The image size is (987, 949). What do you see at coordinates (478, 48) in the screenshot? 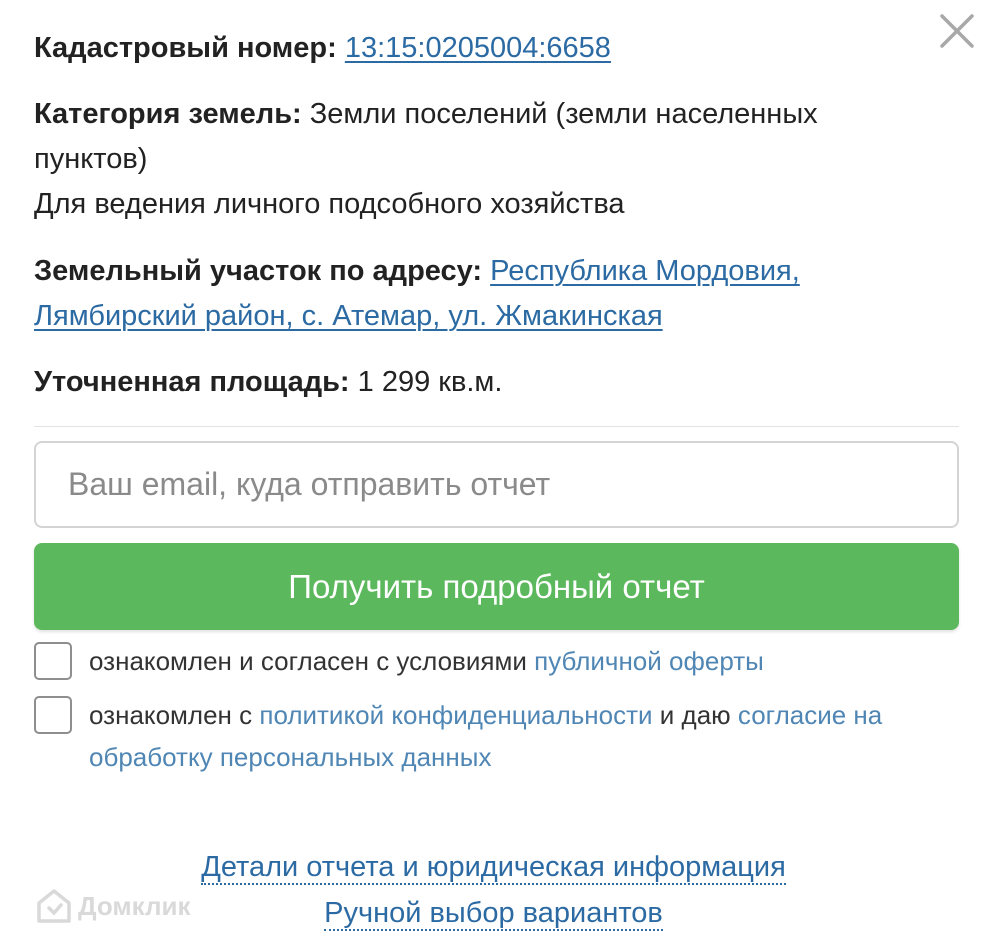
I see `cadastral-number-link: 13:15:0205004:6658` at bounding box center [478, 48].